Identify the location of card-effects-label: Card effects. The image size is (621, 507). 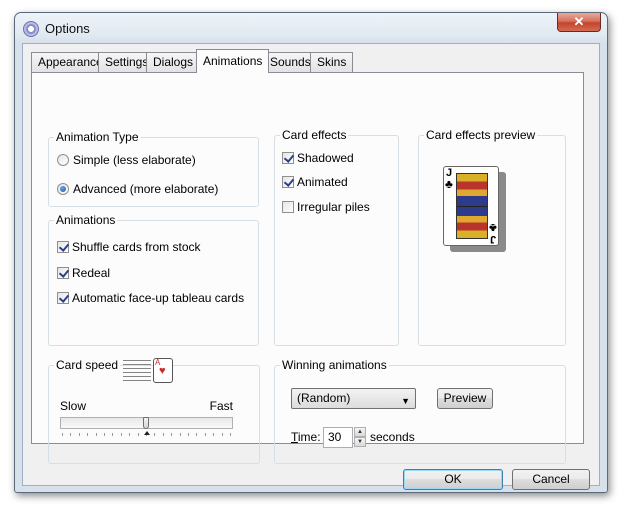
(314, 135).